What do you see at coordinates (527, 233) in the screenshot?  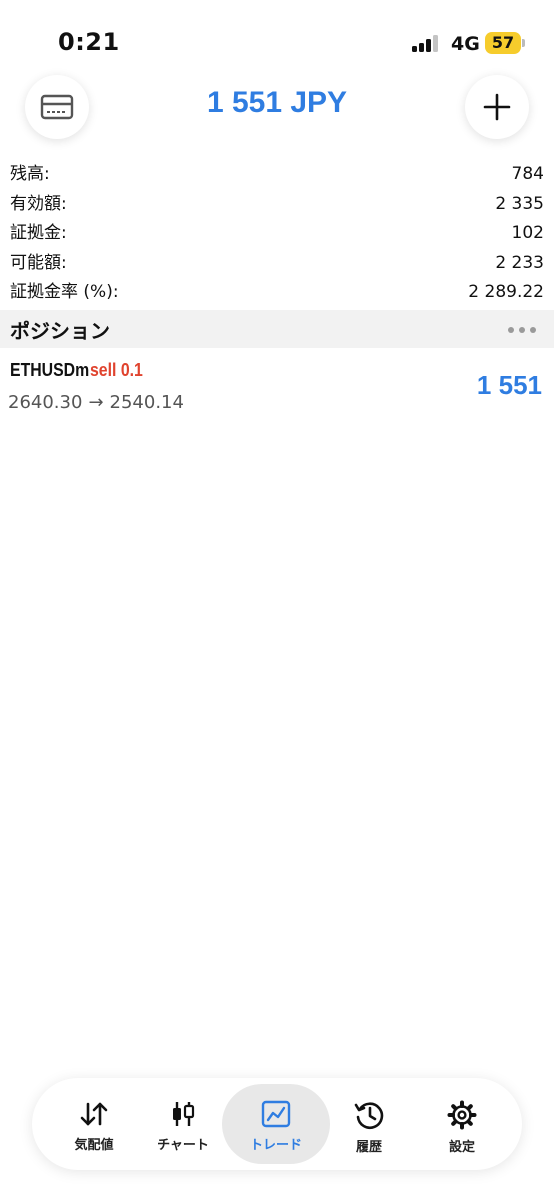 I see `summary-value: 102` at bounding box center [527, 233].